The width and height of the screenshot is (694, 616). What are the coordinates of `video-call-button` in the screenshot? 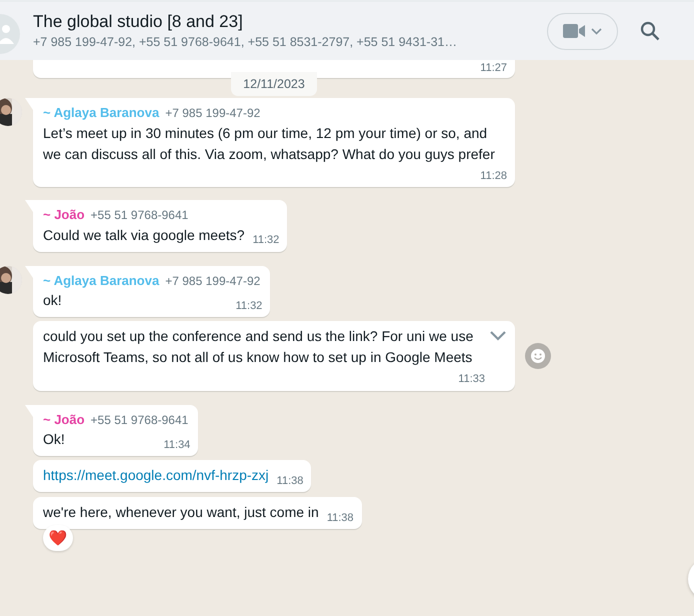 It's located at (582, 31).